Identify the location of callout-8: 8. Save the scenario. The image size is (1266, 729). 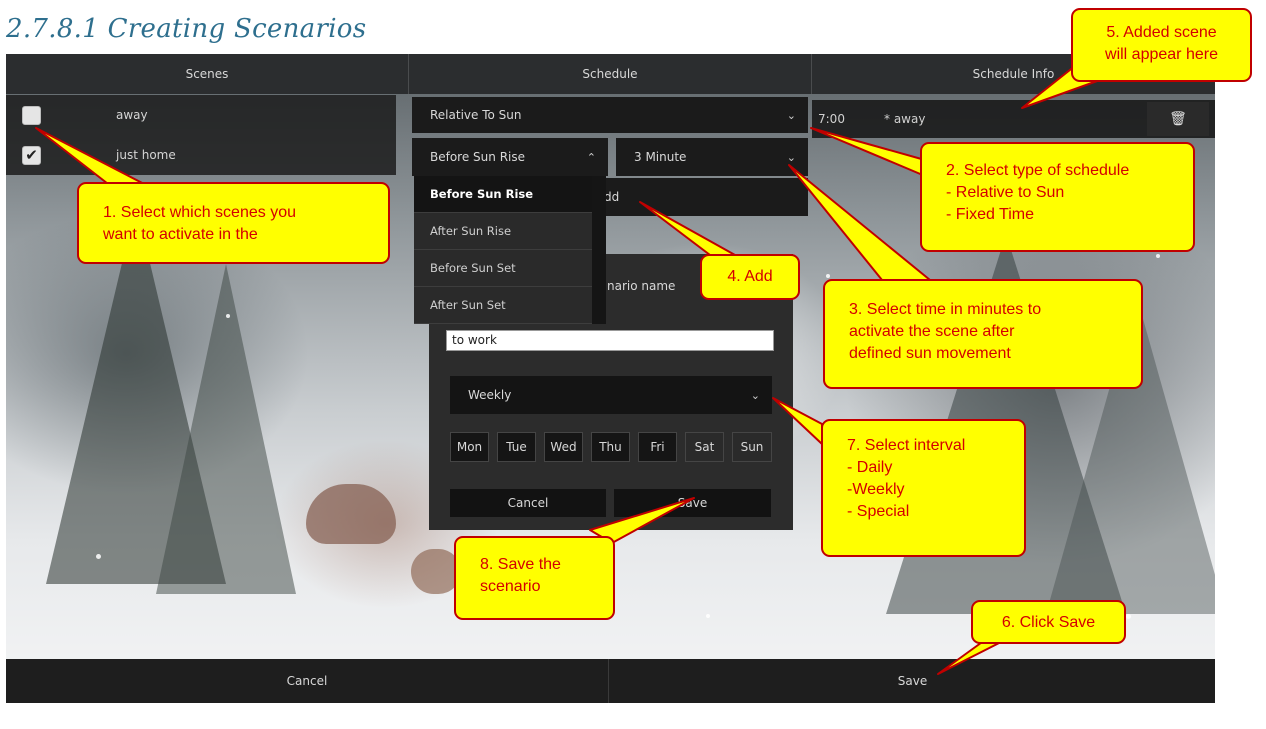
(534, 578).